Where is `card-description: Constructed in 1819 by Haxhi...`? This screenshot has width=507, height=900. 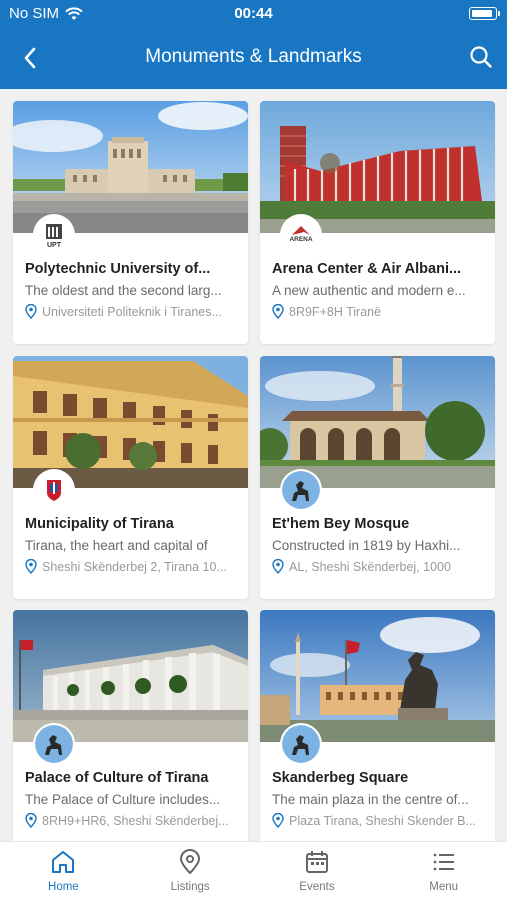 card-description: Constructed in 1819 by Haxhi... is located at coordinates (366, 545).